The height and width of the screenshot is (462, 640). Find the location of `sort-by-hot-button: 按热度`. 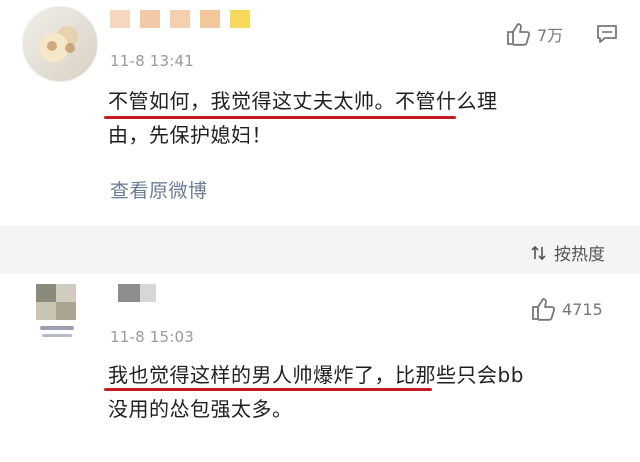

sort-by-hot-button: 按热度 is located at coordinates (567, 252).